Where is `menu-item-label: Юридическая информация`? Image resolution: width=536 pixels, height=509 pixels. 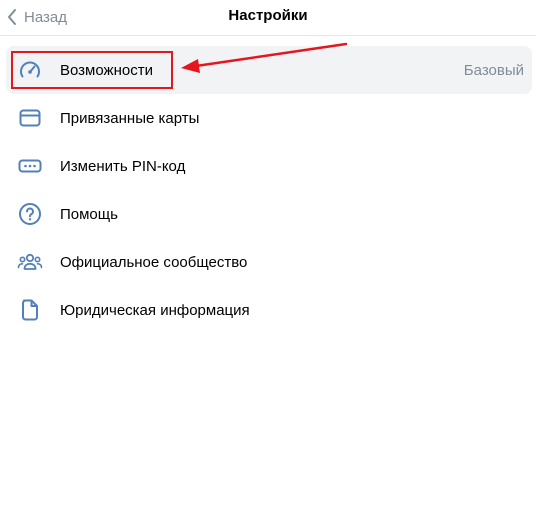
menu-item-label: Юридическая информация is located at coordinates (155, 310).